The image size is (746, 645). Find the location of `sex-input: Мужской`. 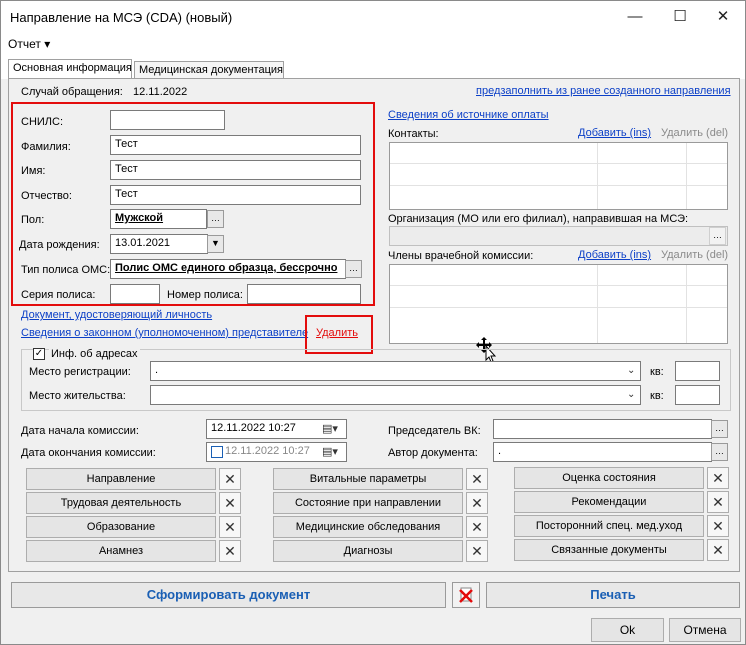

sex-input: Мужской is located at coordinates (158, 219).